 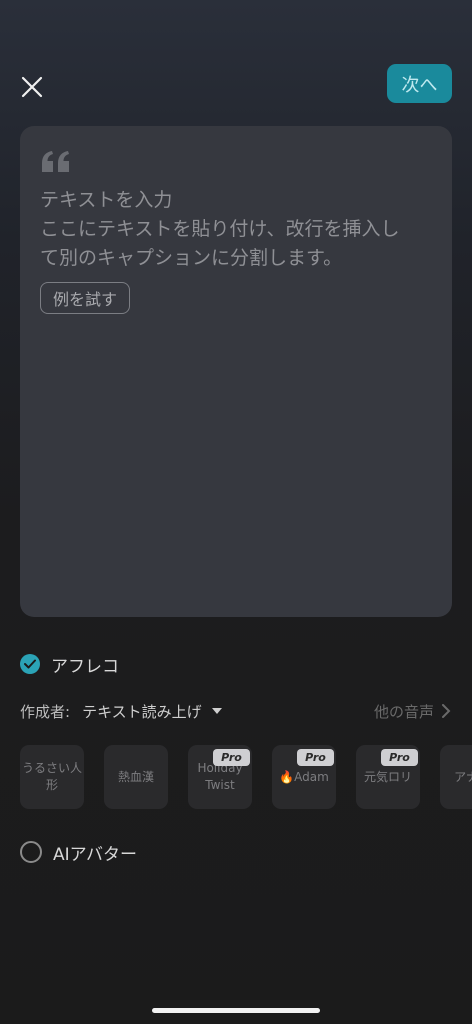 I want to click on quote-icon, so click(x=55, y=161).